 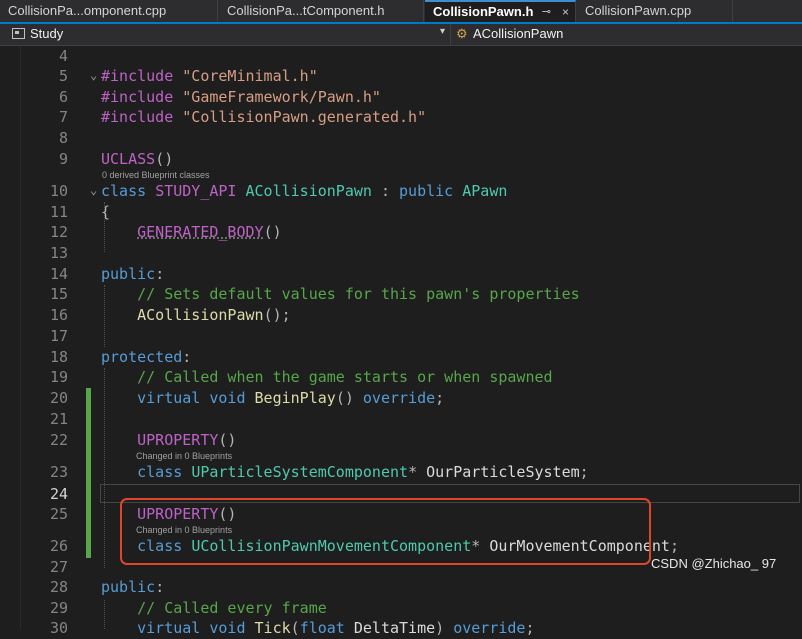 I want to click on line-number: 29, so click(x=58, y=608).